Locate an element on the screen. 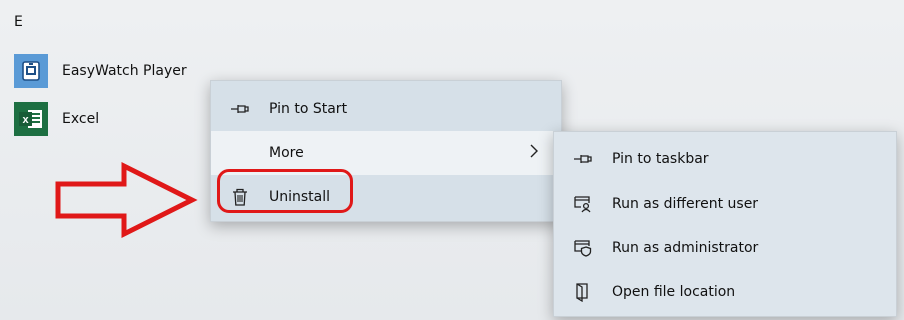 The height and width of the screenshot is (320, 904). app-name: Excel is located at coordinates (81, 119).